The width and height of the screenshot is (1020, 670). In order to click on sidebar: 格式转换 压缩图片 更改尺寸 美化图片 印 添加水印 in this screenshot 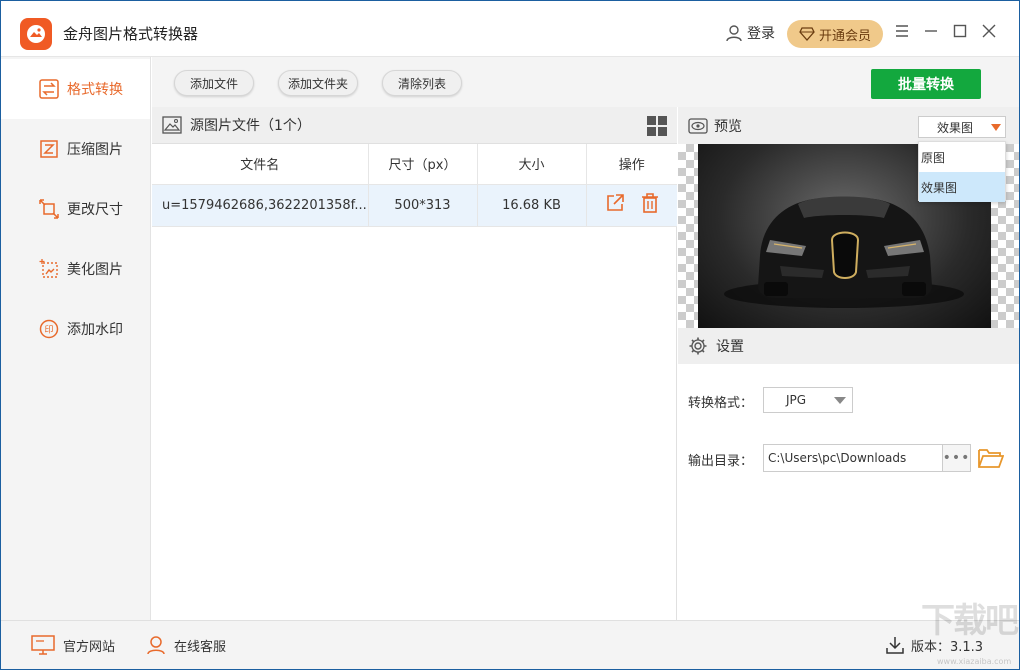, I will do `click(76, 338)`.